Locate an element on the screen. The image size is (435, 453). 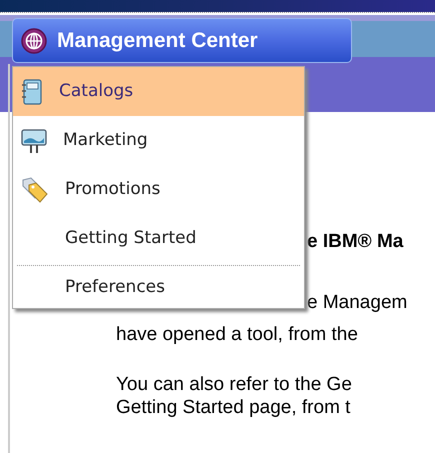
billboard-icon is located at coordinates (34, 141).